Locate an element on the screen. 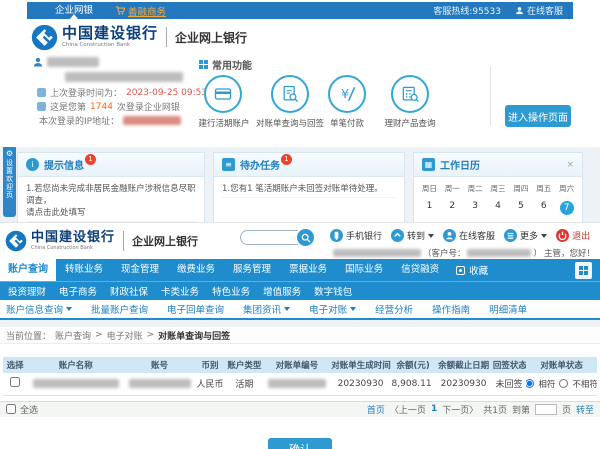 This screenshot has width=600, height=449. nav-operation-guide: 操作指南 is located at coordinates (451, 309).